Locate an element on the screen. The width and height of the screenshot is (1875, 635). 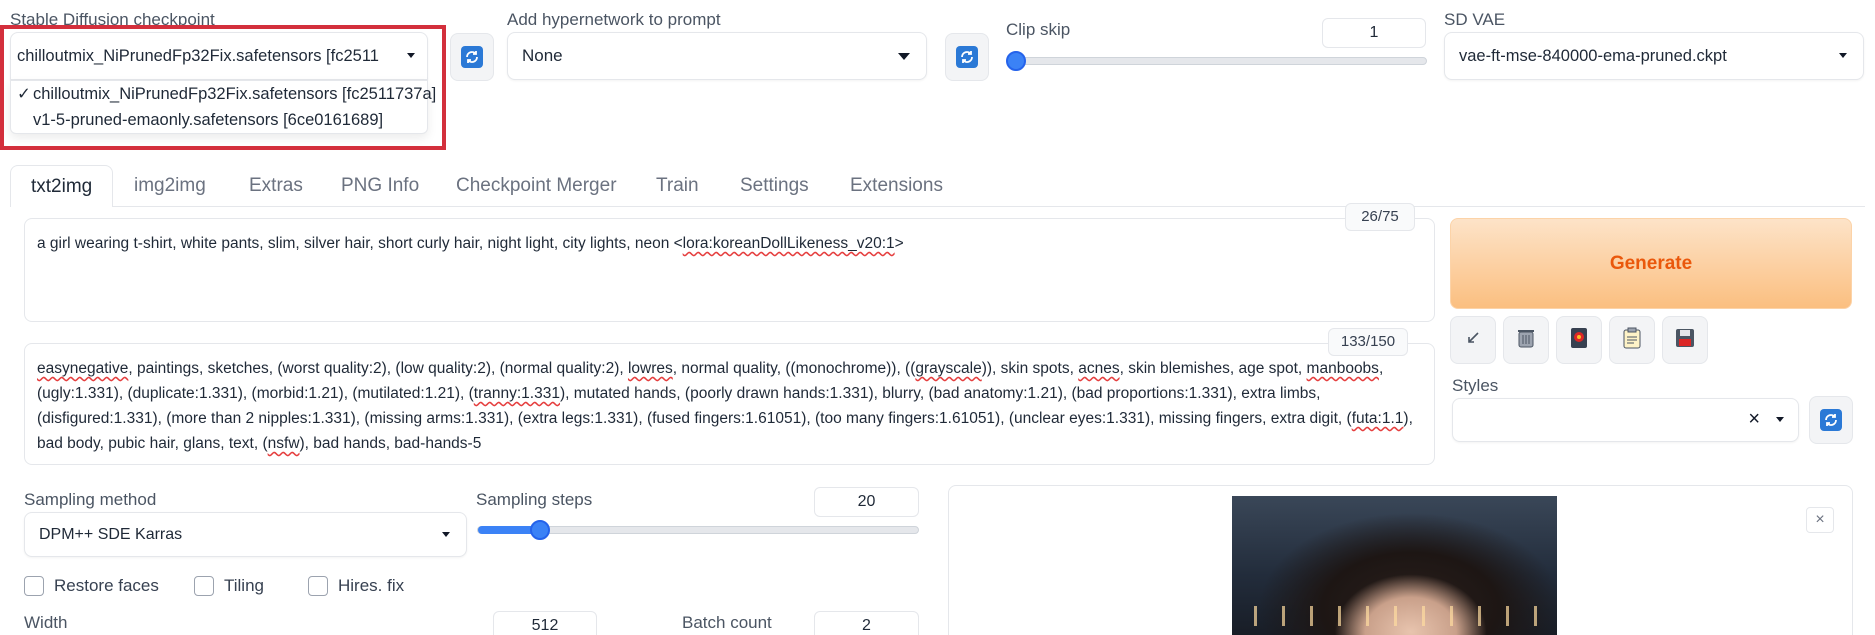
highlight-box is located at coordinates (223, 87).